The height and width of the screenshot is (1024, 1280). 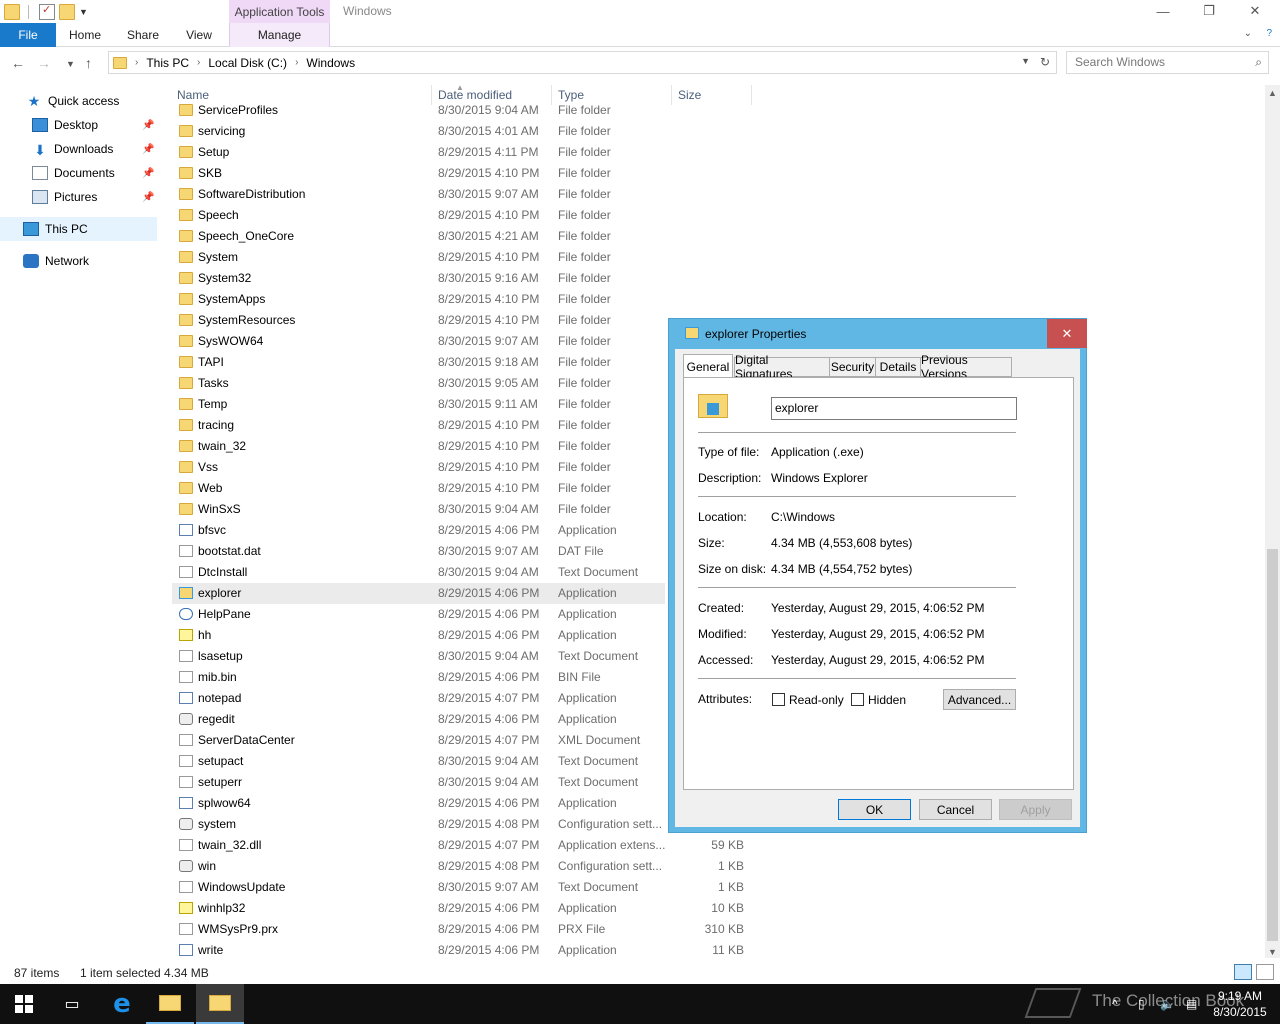 I want to click on refresh-icon: ↻, so click(x=1045, y=62).